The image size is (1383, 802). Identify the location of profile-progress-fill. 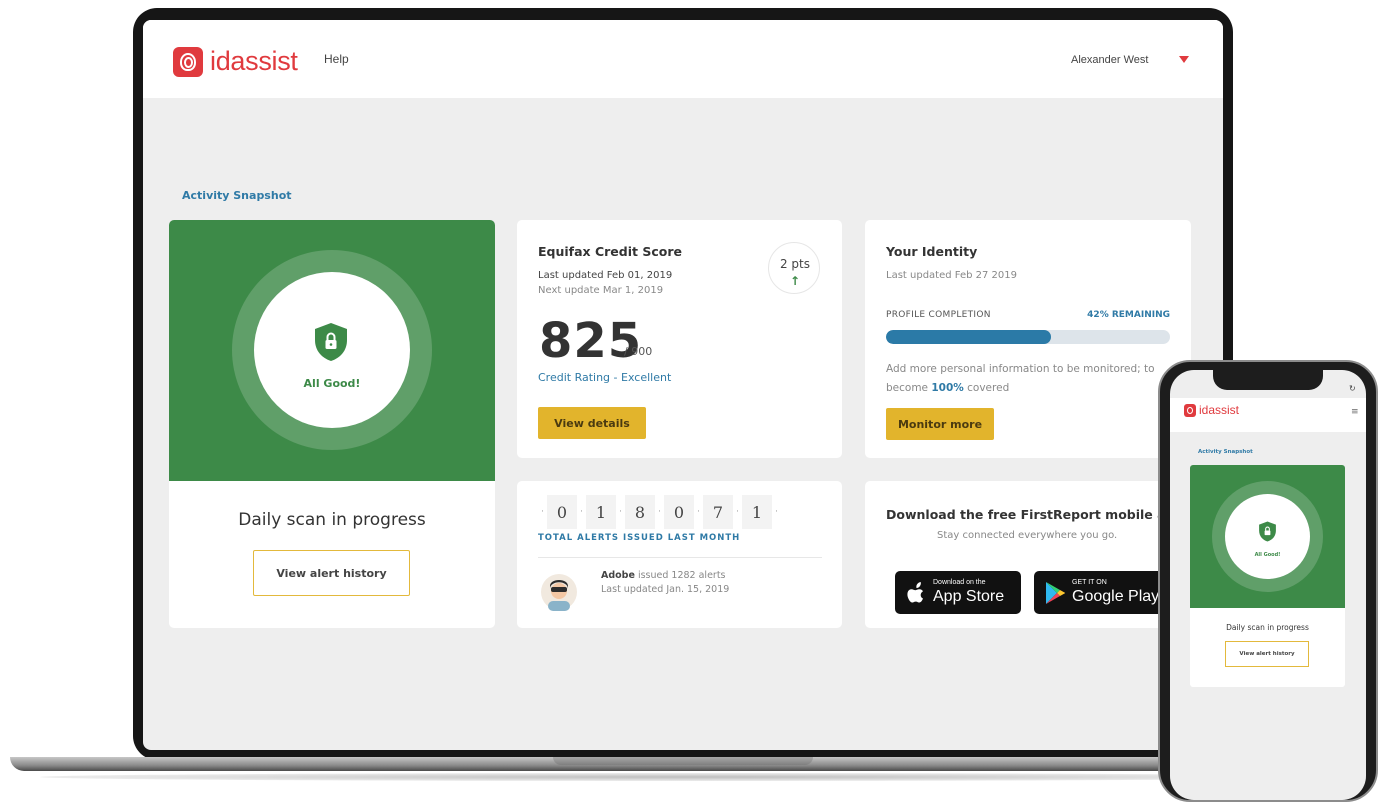
(968, 337).